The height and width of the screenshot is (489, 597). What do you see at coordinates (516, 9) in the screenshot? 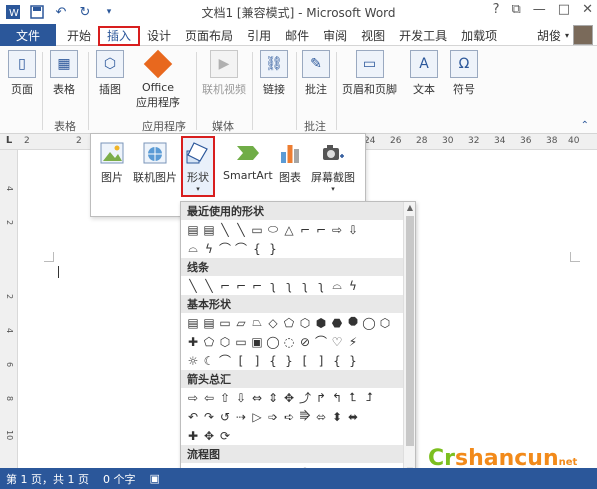
I see `ribbon-display-options-icon: ⧉` at bounding box center [516, 9].